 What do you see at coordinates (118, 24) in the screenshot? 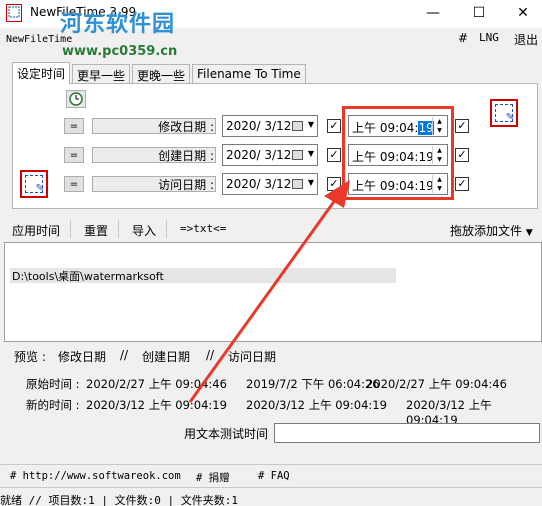
I see `watermark-logo-text: 河东软件园` at bounding box center [118, 24].